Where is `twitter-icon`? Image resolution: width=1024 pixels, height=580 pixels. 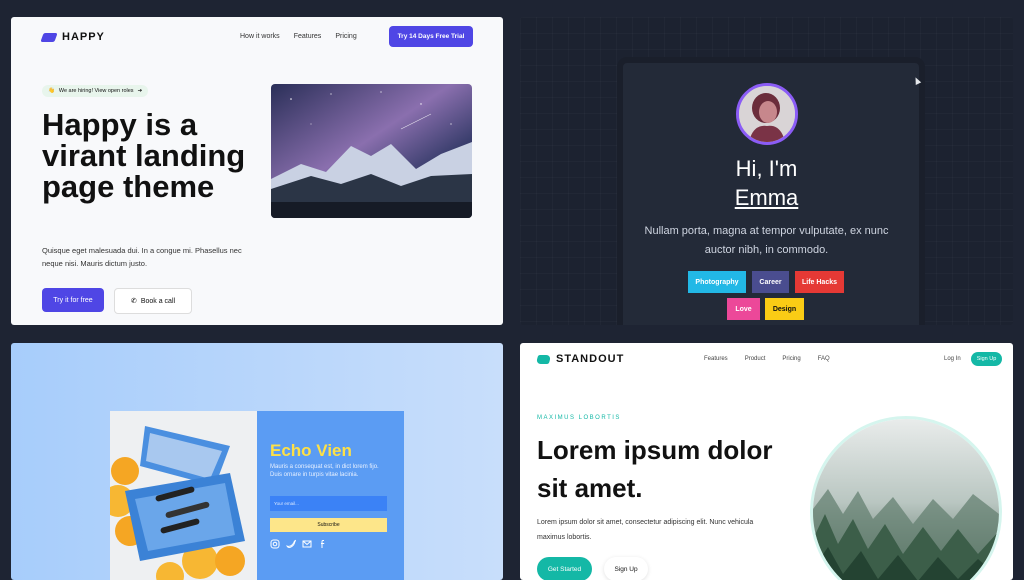
twitter-icon is located at coordinates (291, 544).